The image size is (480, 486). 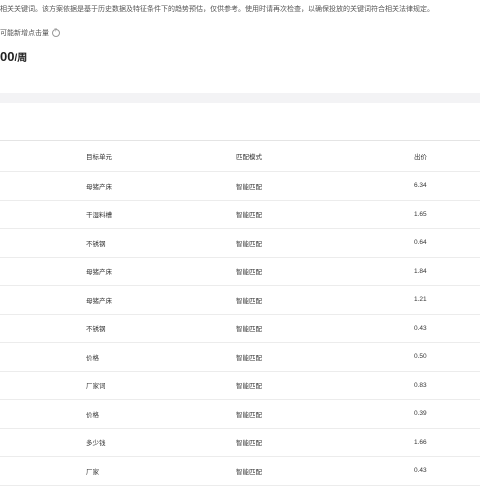 I want to click on target-unit-cell: 厂家词, so click(x=96, y=387).